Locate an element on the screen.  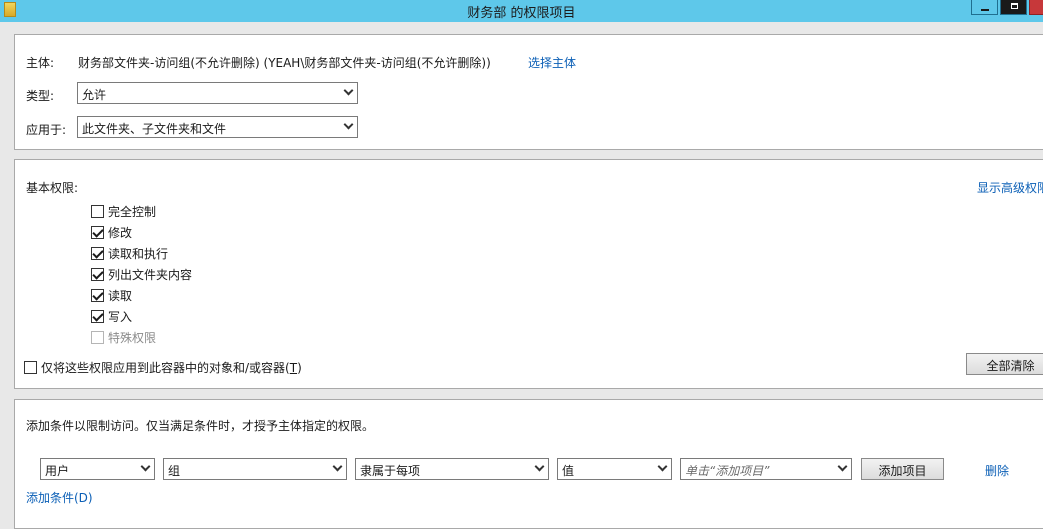
conditions-description: 添加条件以限制访问。仅当满足条件时，才授予主体指定的权限。 is located at coordinates (200, 426).